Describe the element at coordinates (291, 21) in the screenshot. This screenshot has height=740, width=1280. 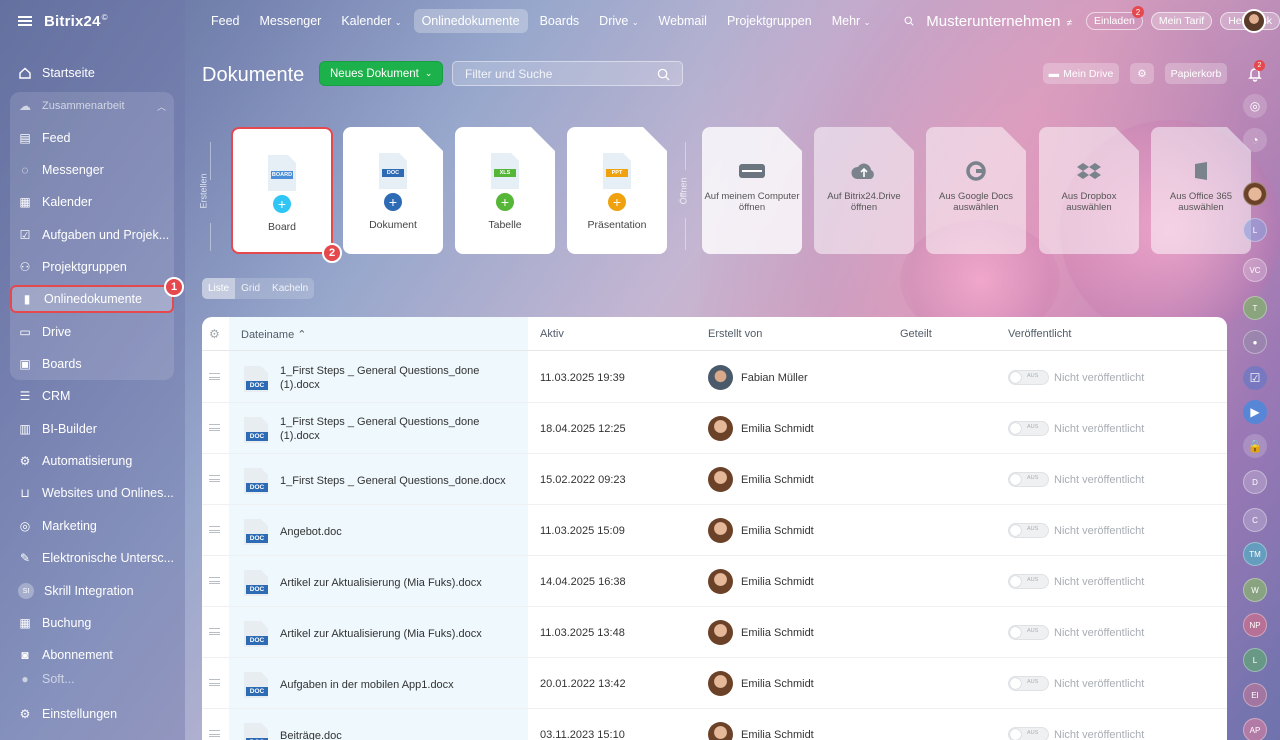
I see `nav-messenger: Messenger` at that location.